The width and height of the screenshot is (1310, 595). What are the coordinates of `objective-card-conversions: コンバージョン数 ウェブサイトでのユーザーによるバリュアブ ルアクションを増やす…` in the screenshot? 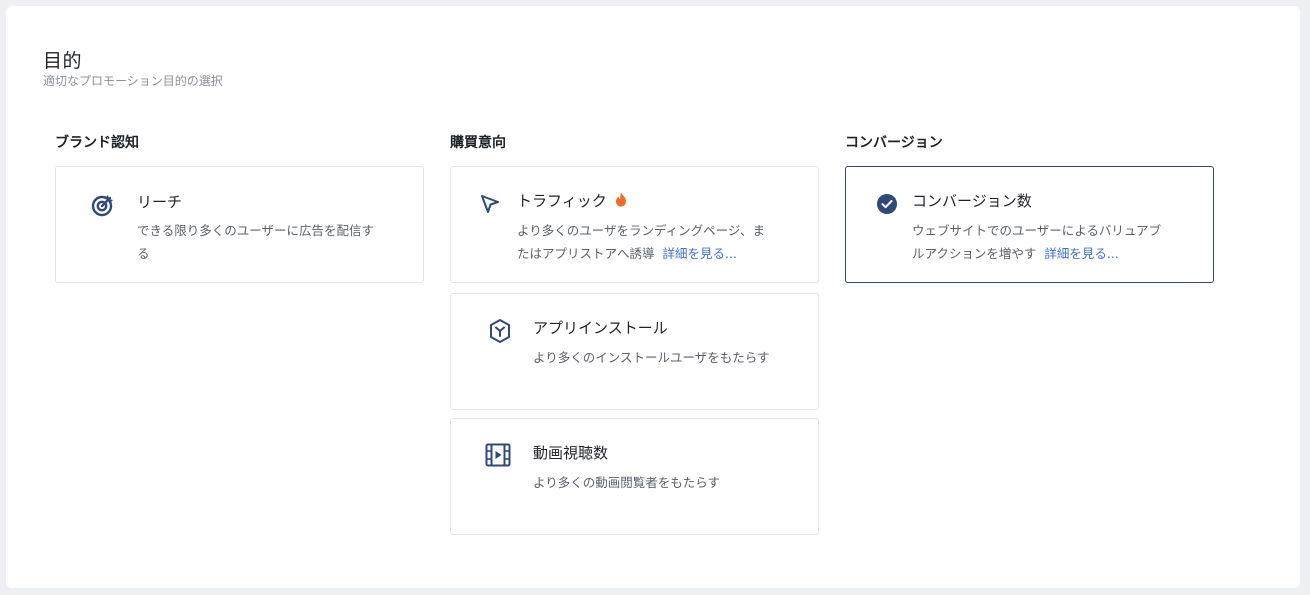 It's located at (1029, 224).